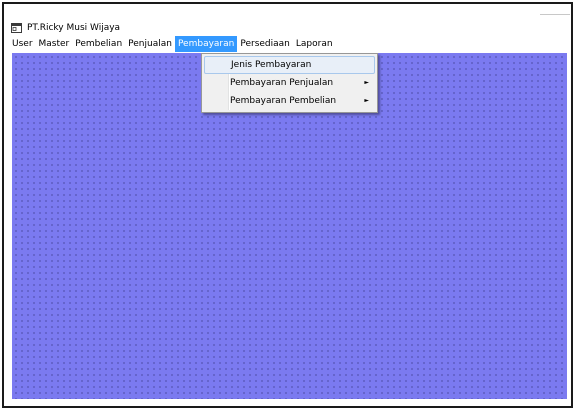  Describe the element at coordinates (282, 83) in the screenshot. I see `menu-item-label: Pembayaran Penjualan` at that location.